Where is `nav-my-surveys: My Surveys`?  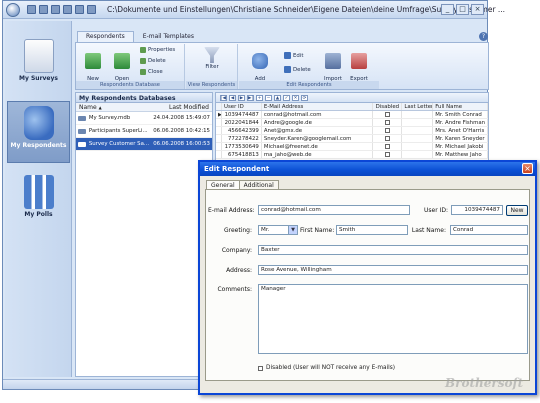 nav-my-surveys: My Surveys is located at coordinates (38, 63).